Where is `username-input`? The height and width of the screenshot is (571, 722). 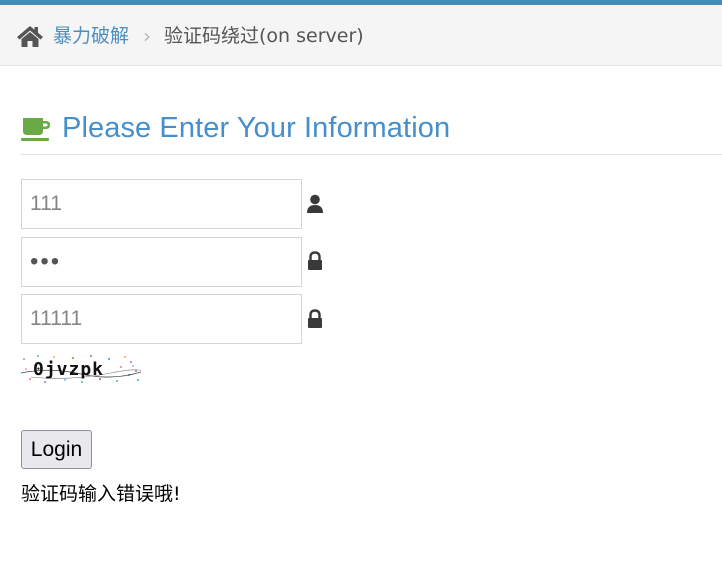
username-input is located at coordinates (161, 204).